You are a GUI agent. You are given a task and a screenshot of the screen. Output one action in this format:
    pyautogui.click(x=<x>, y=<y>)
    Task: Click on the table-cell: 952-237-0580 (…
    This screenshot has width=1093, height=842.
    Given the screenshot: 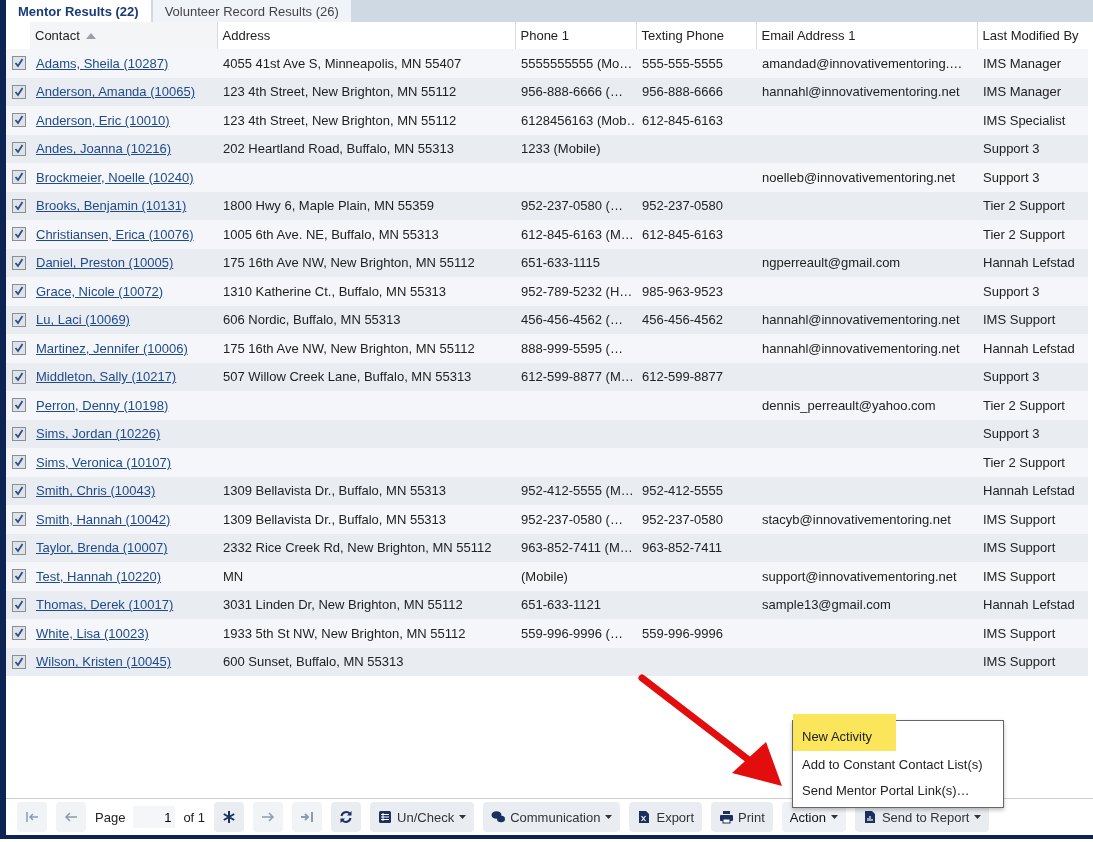 What is the action you would take?
    pyautogui.click(x=572, y=206)
    